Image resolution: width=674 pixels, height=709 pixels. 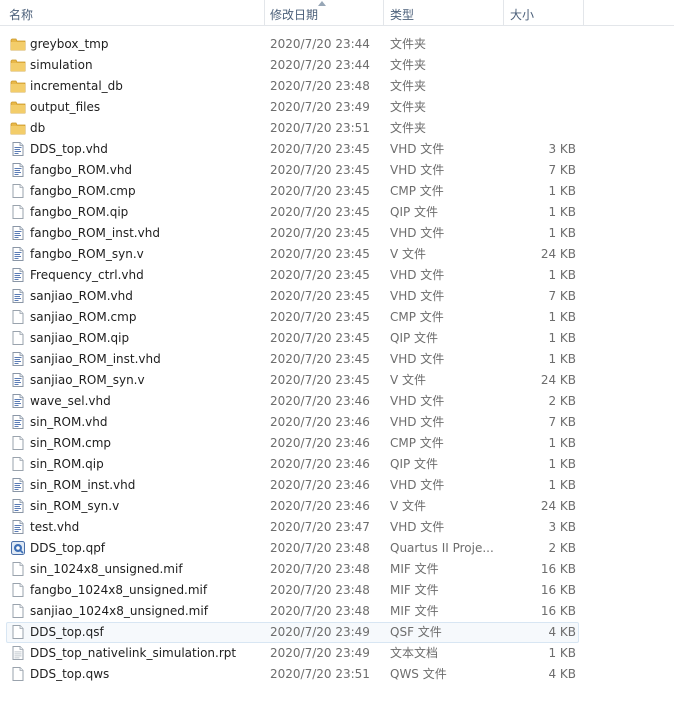 I want to click on file-row: wave_sel.vhd 2020/7/20 23:46 VHD 文件 2 KB, so click(x=337, y=401).